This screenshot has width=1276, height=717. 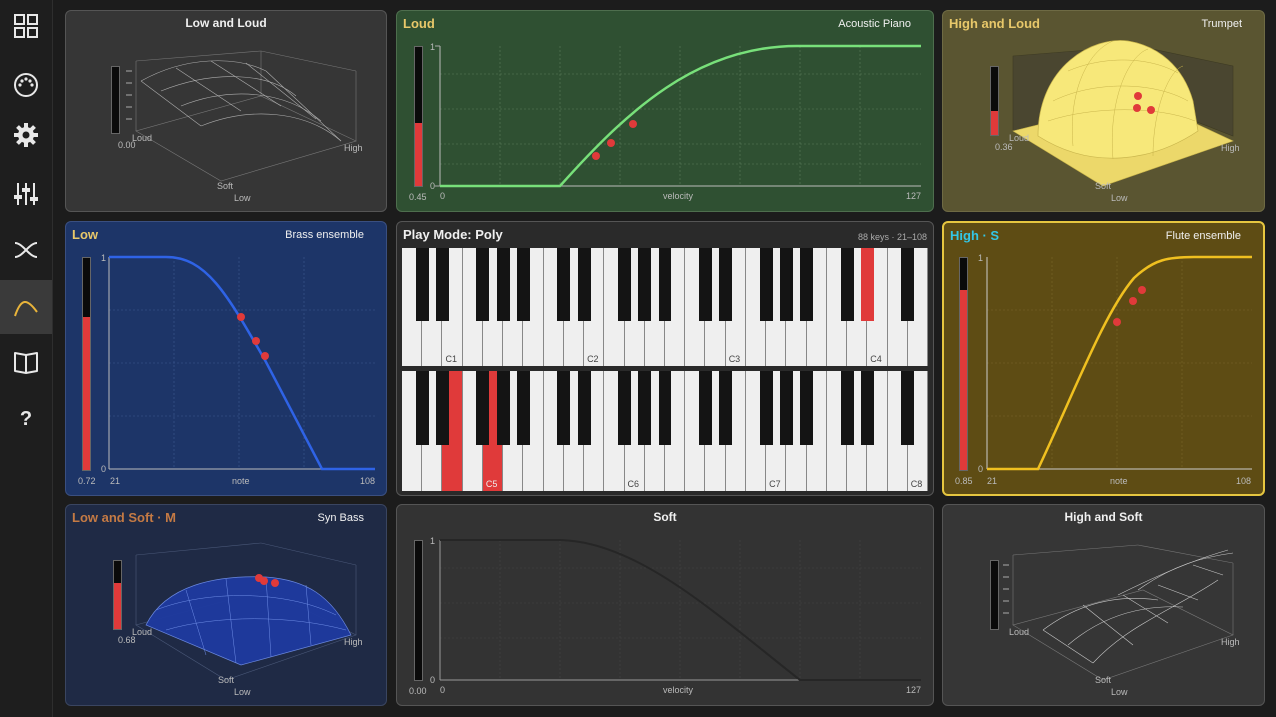 What do you see at coordinates (593, 359) in the screenshot?
I see `octave-label: C2` at bounding box center [593, 359].